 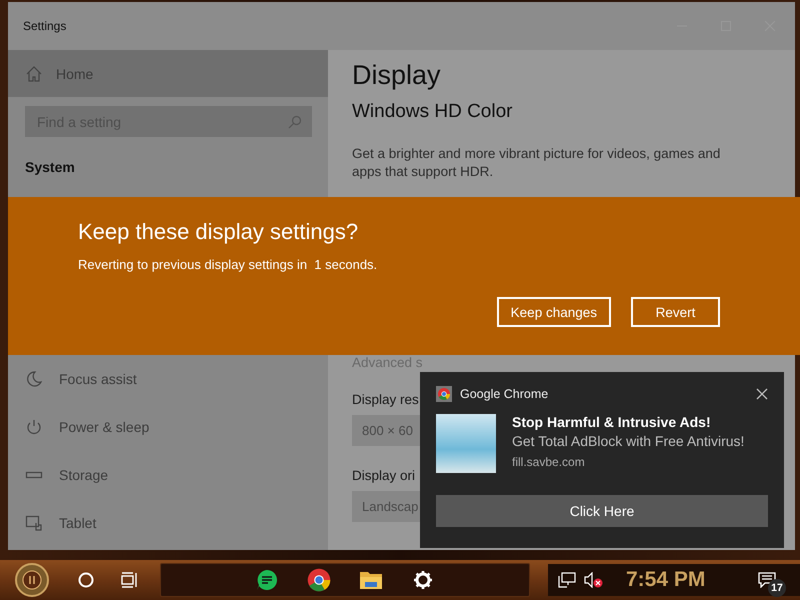 I want to click on start-button, so click(x=32, y=580).